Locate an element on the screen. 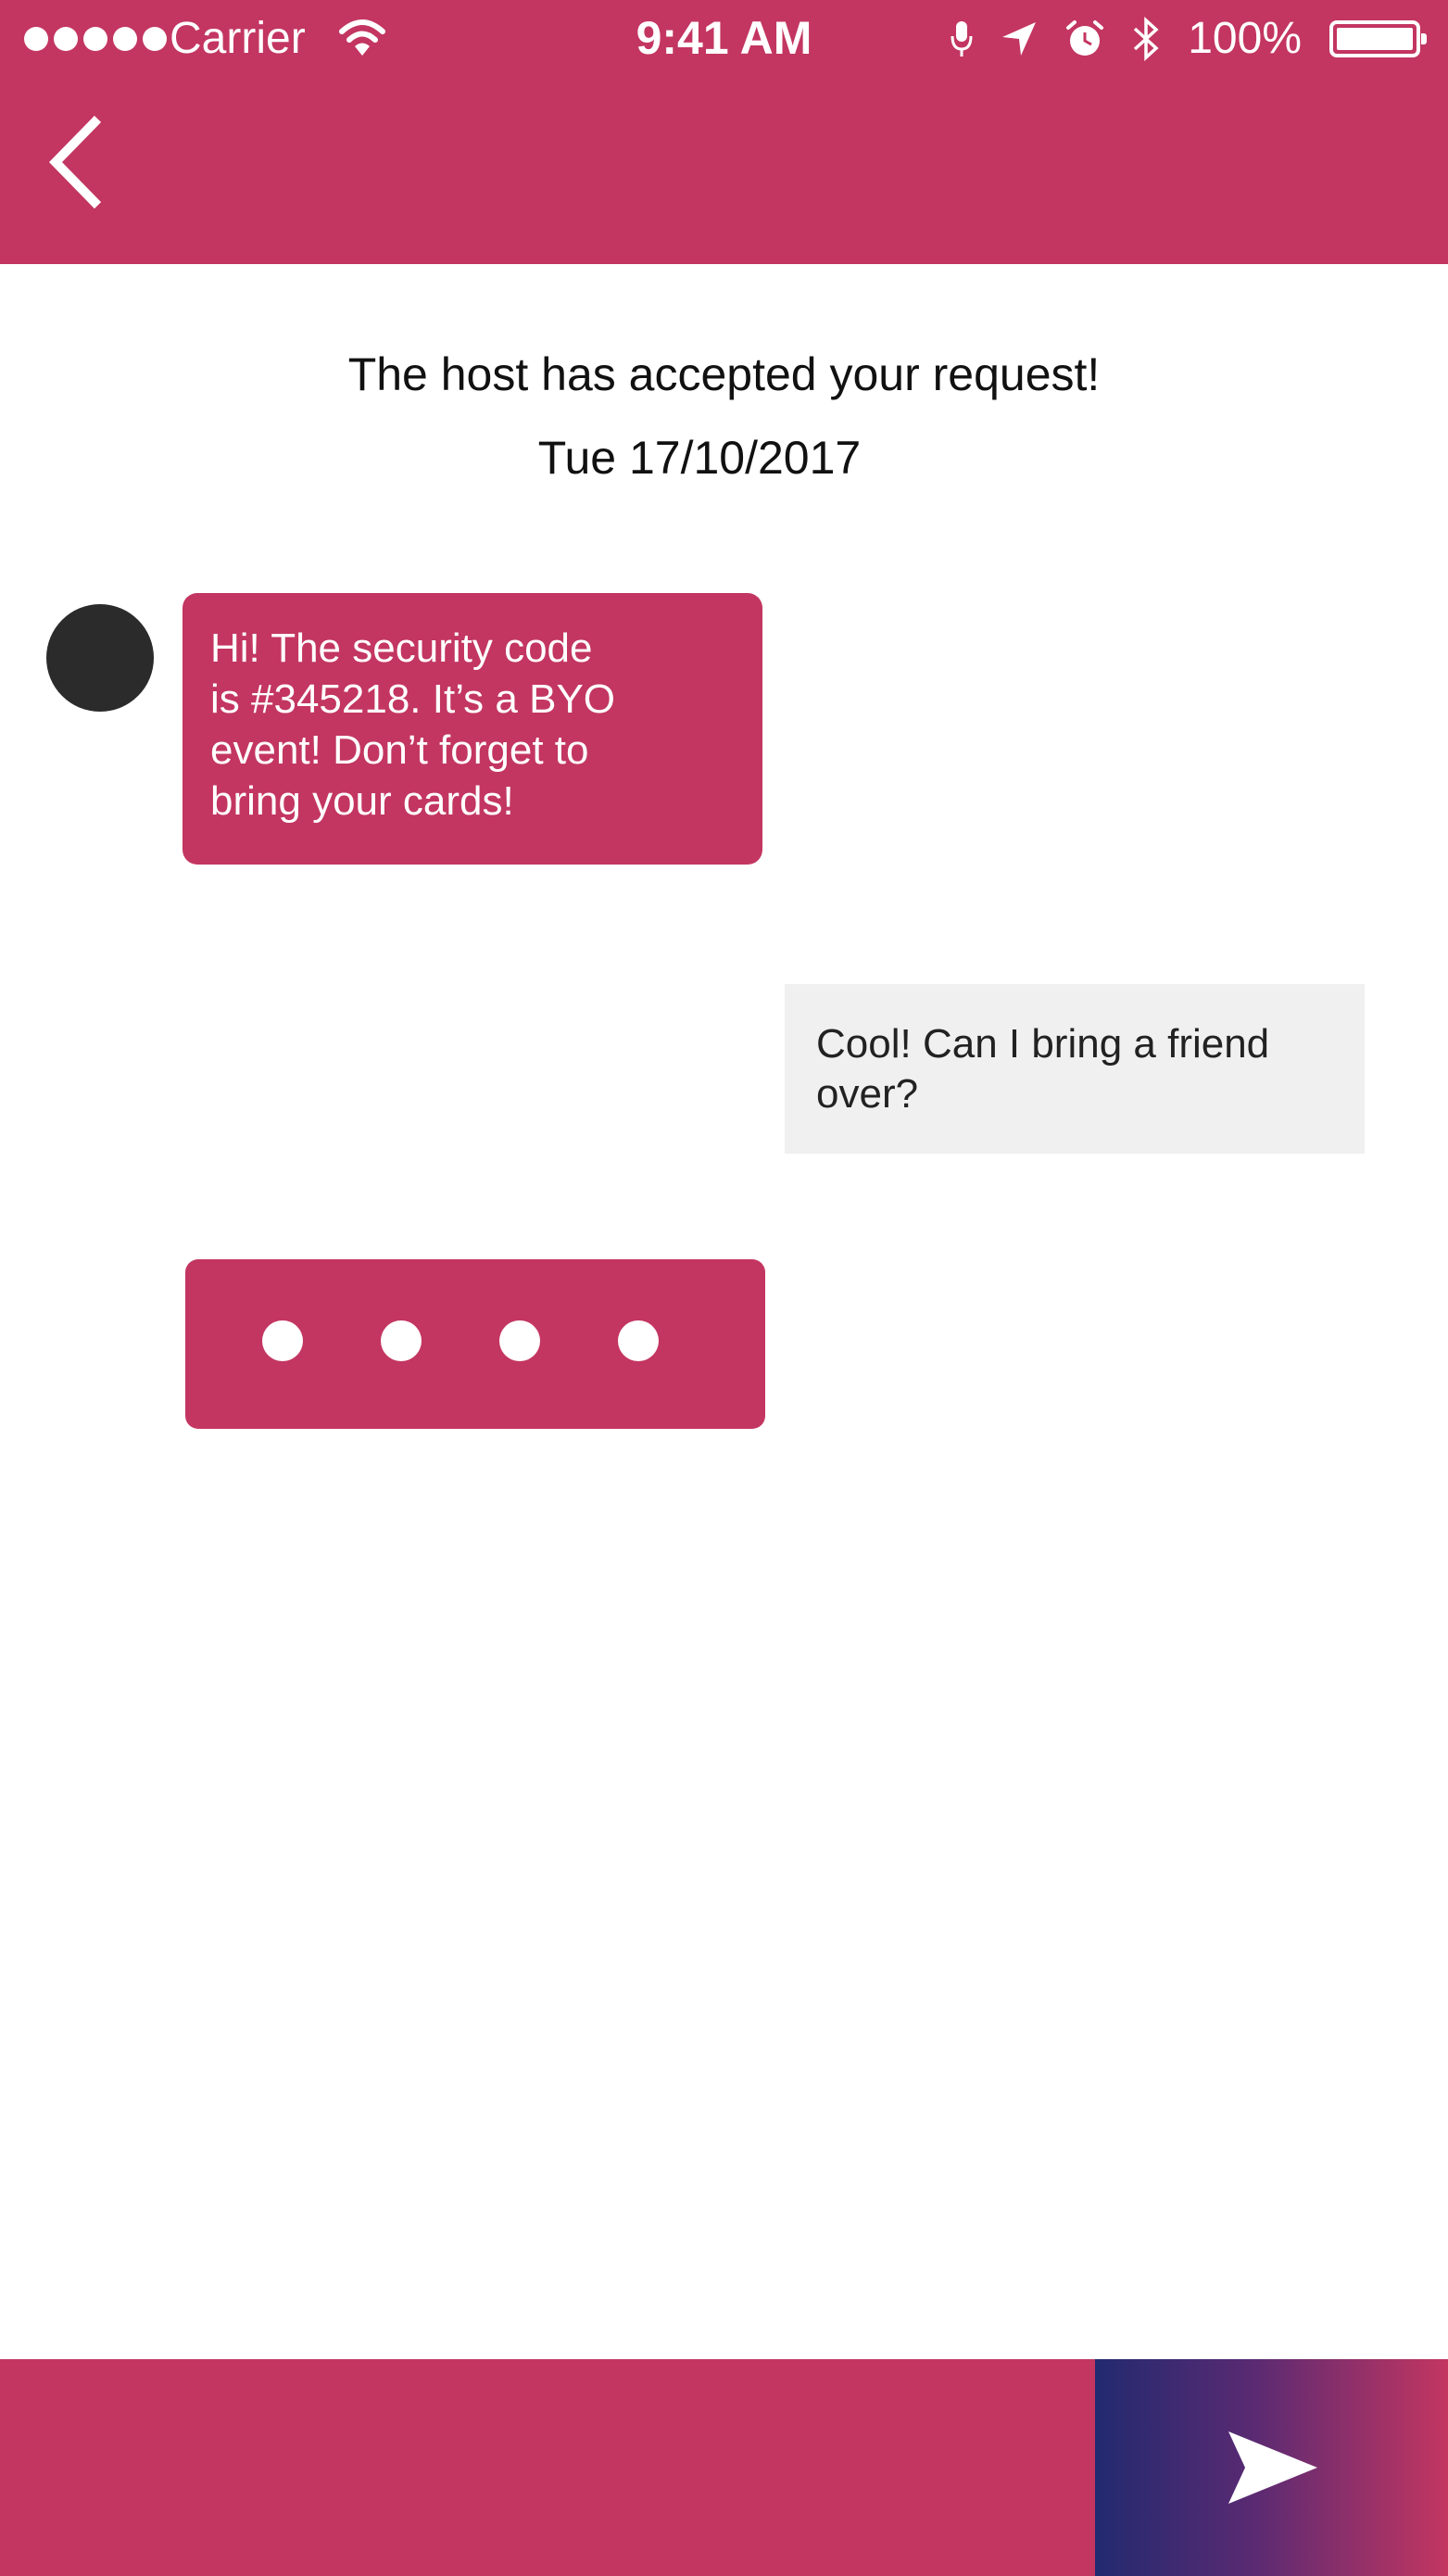 The height and width of the screenshot is (2576, 1448). host-avatar is located at coordinates (100, 658).